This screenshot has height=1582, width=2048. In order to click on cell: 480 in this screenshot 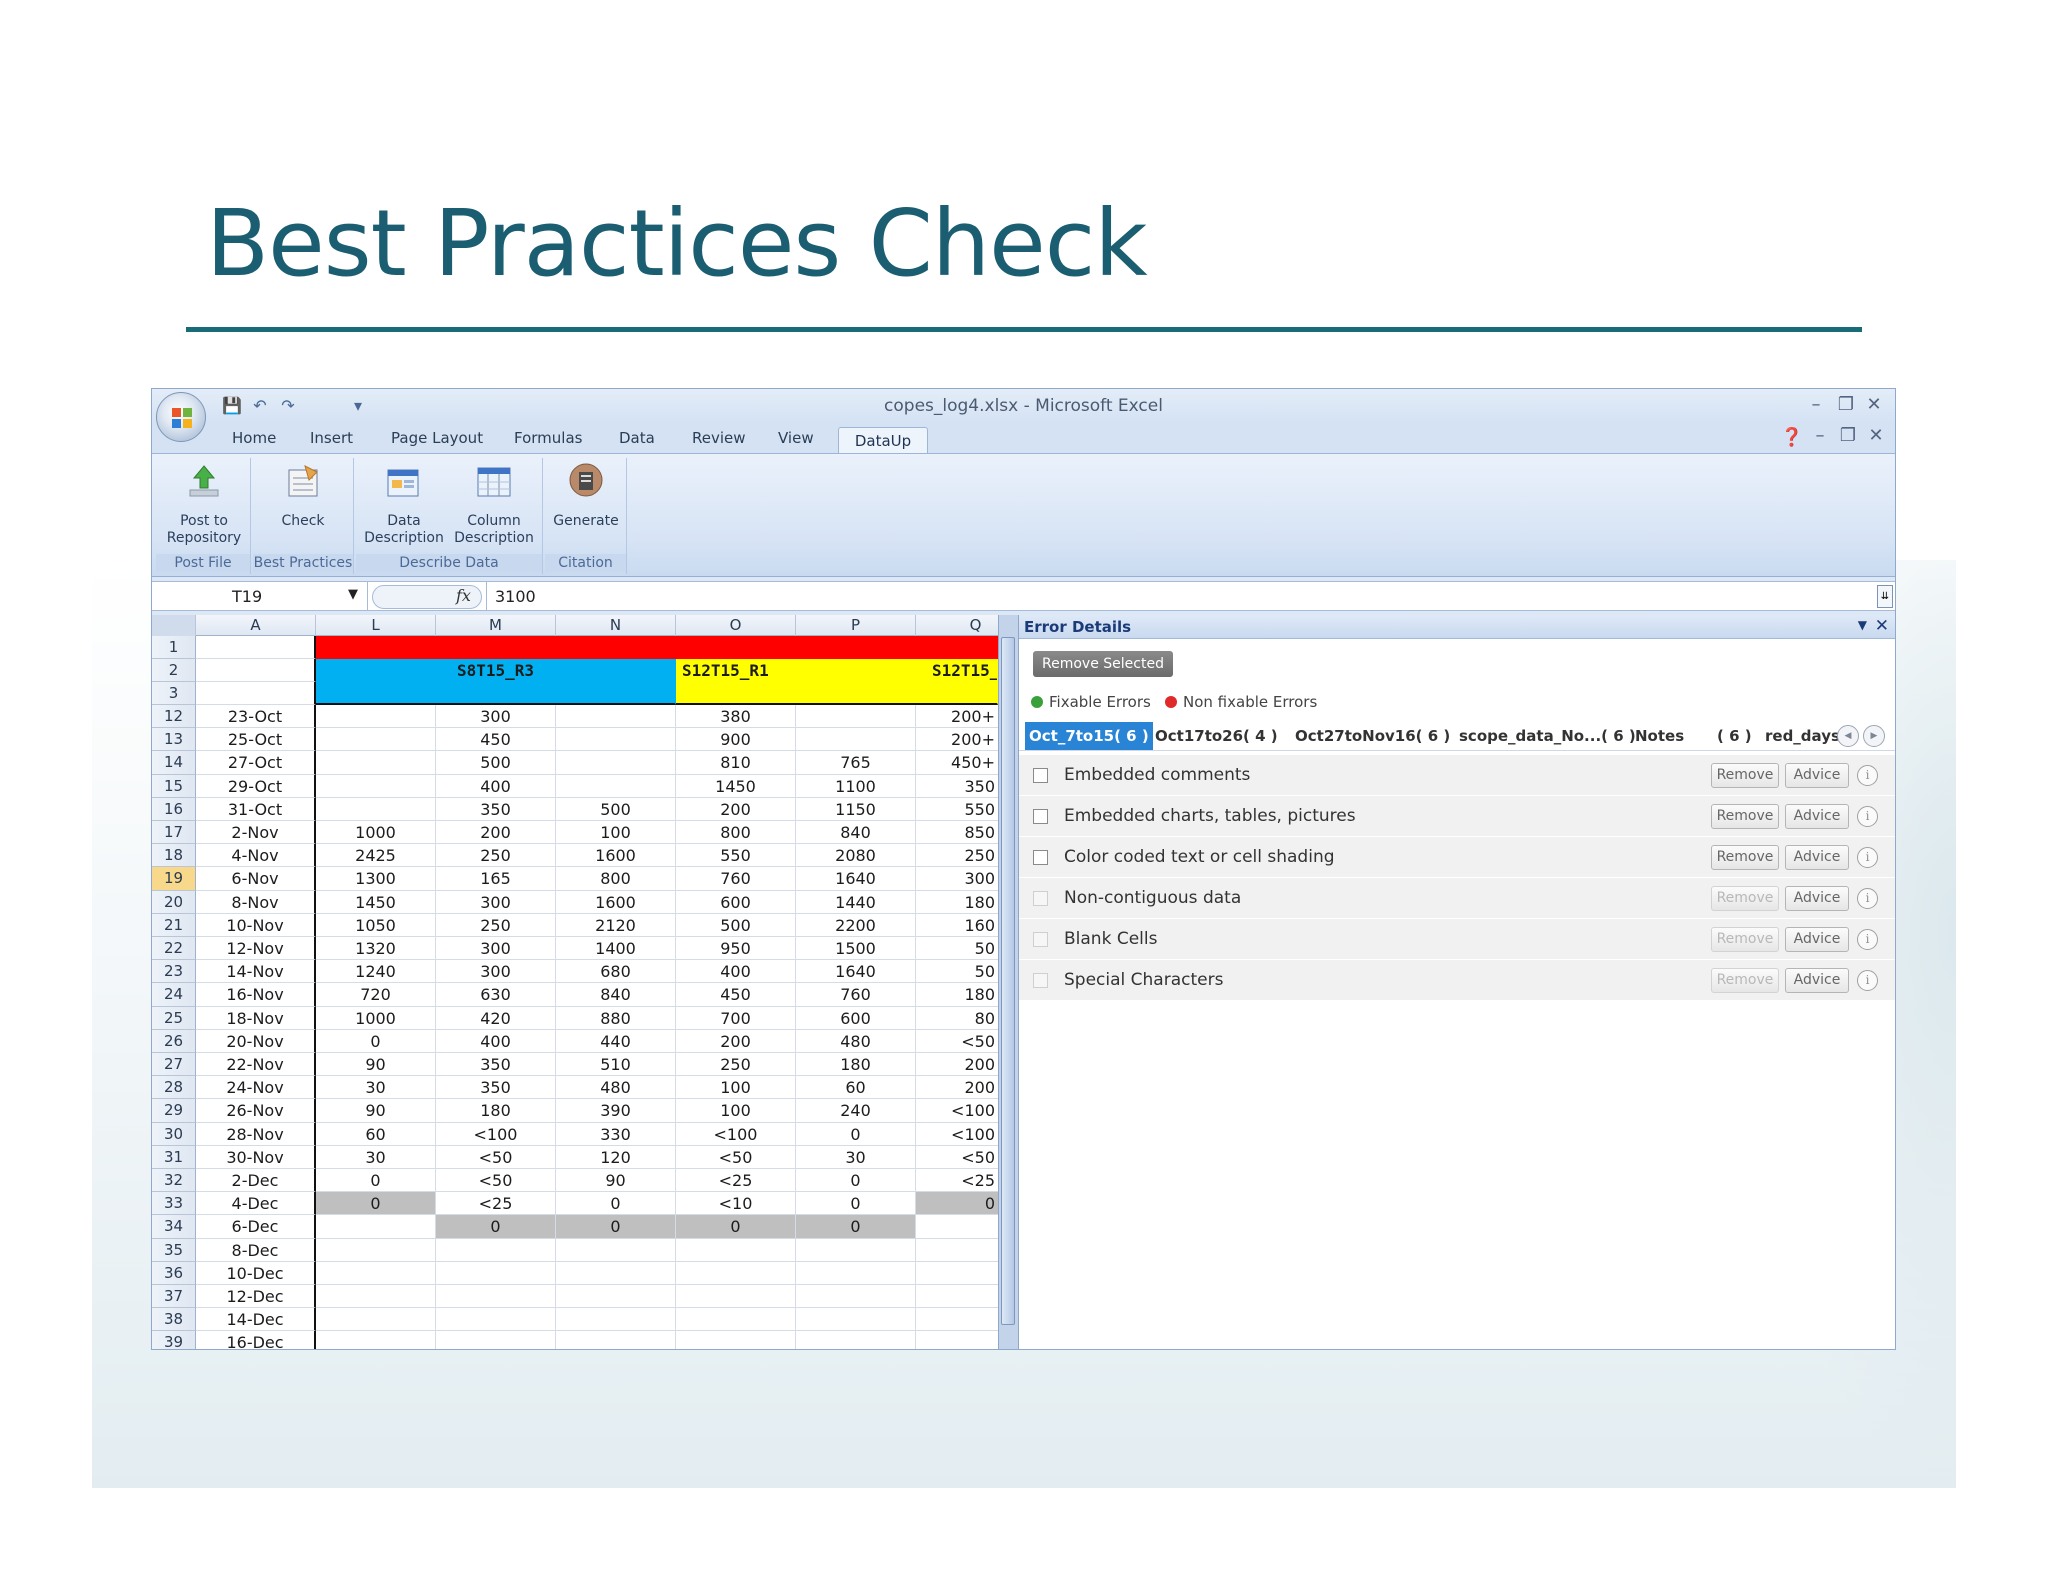, I will do `click(616, 1088)`.